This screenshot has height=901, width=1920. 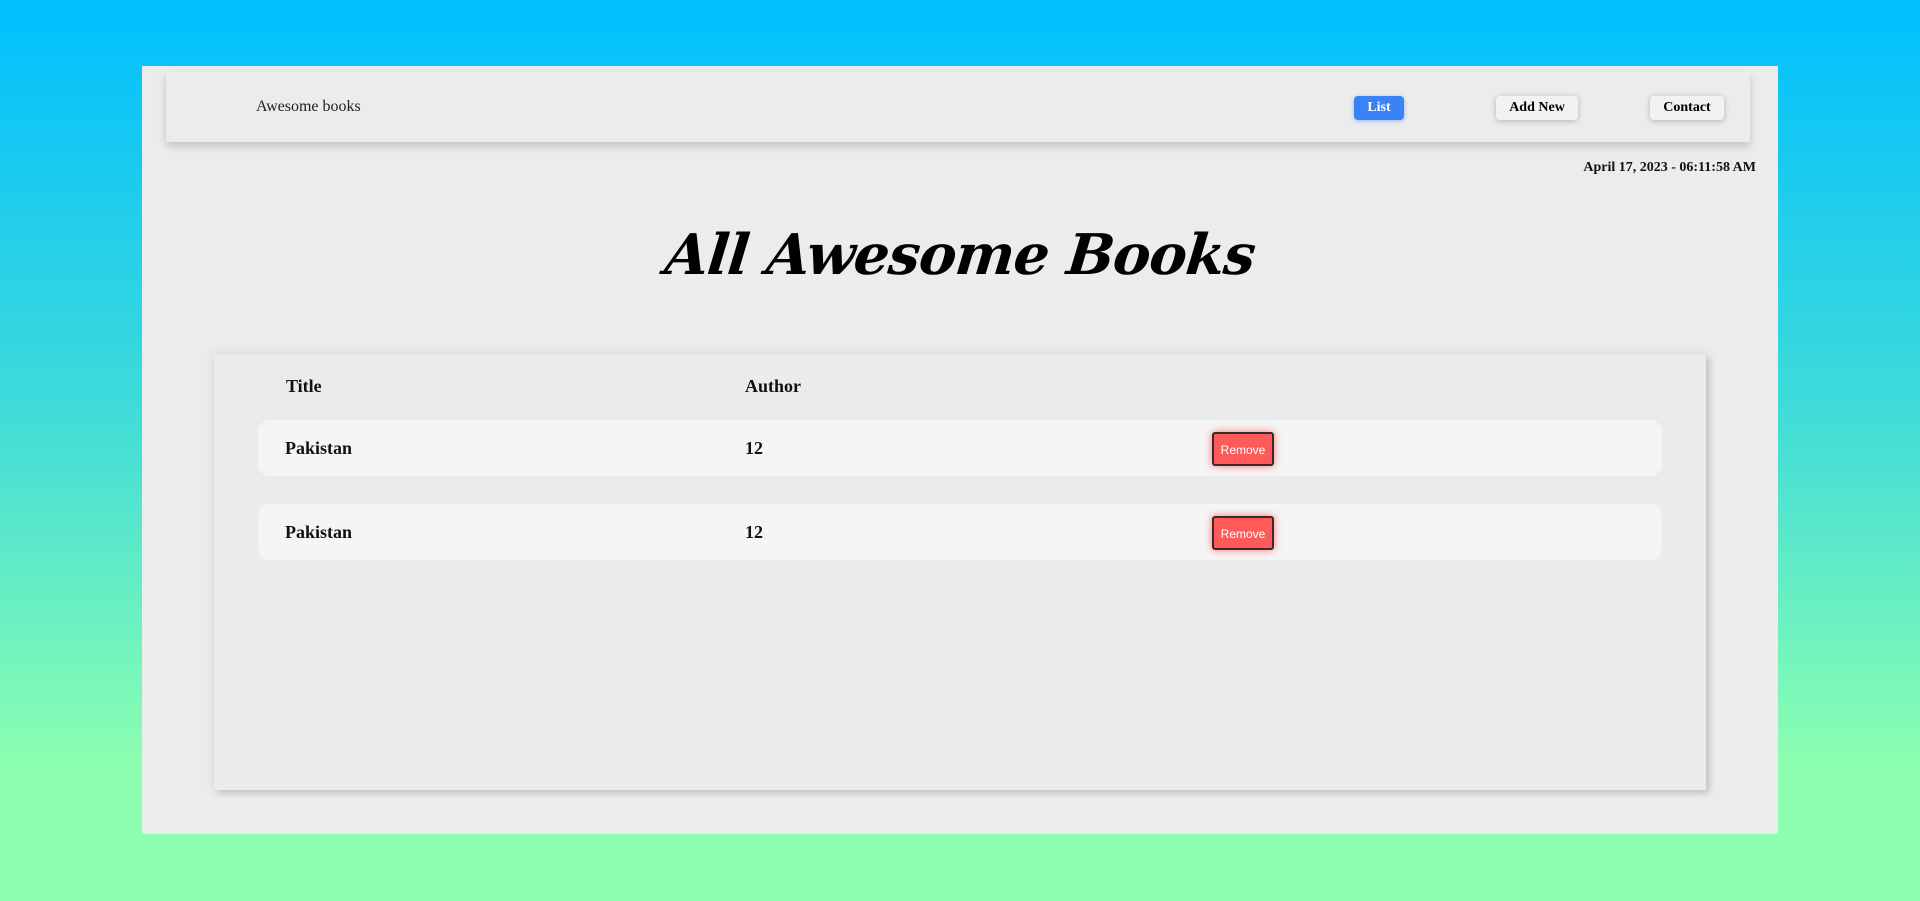 What do you see at coordinates (1669, 167) in the screenshot?
I see `current-datetime: April 17, 2023 - 06:11:58 AM` at bounding box center [1669, 167].